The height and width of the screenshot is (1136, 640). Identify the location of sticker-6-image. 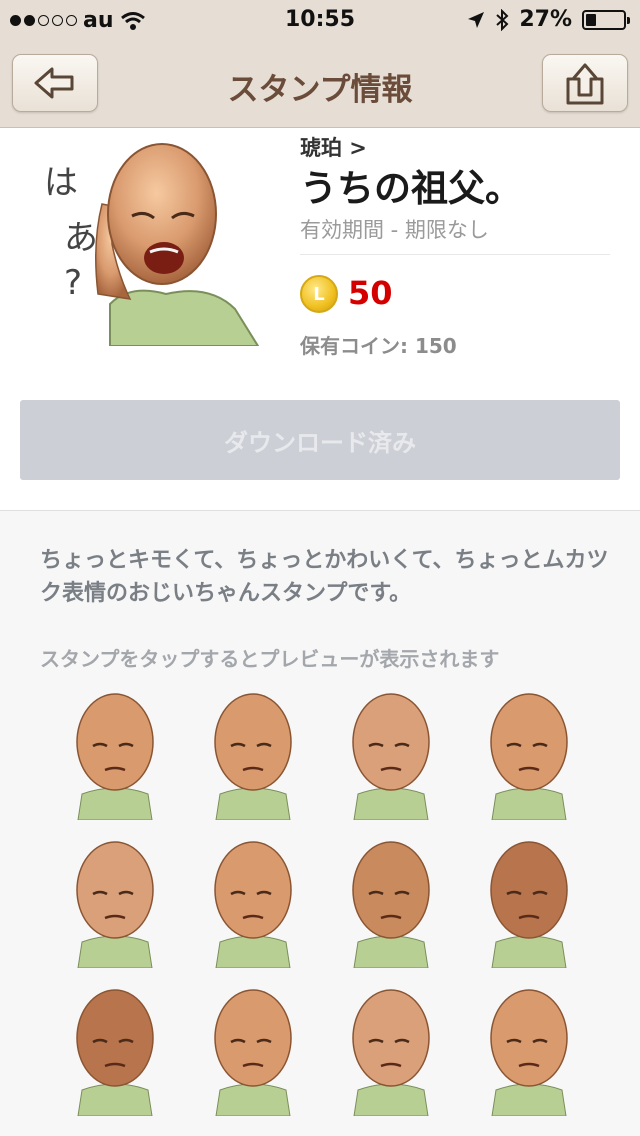
(253, 905).